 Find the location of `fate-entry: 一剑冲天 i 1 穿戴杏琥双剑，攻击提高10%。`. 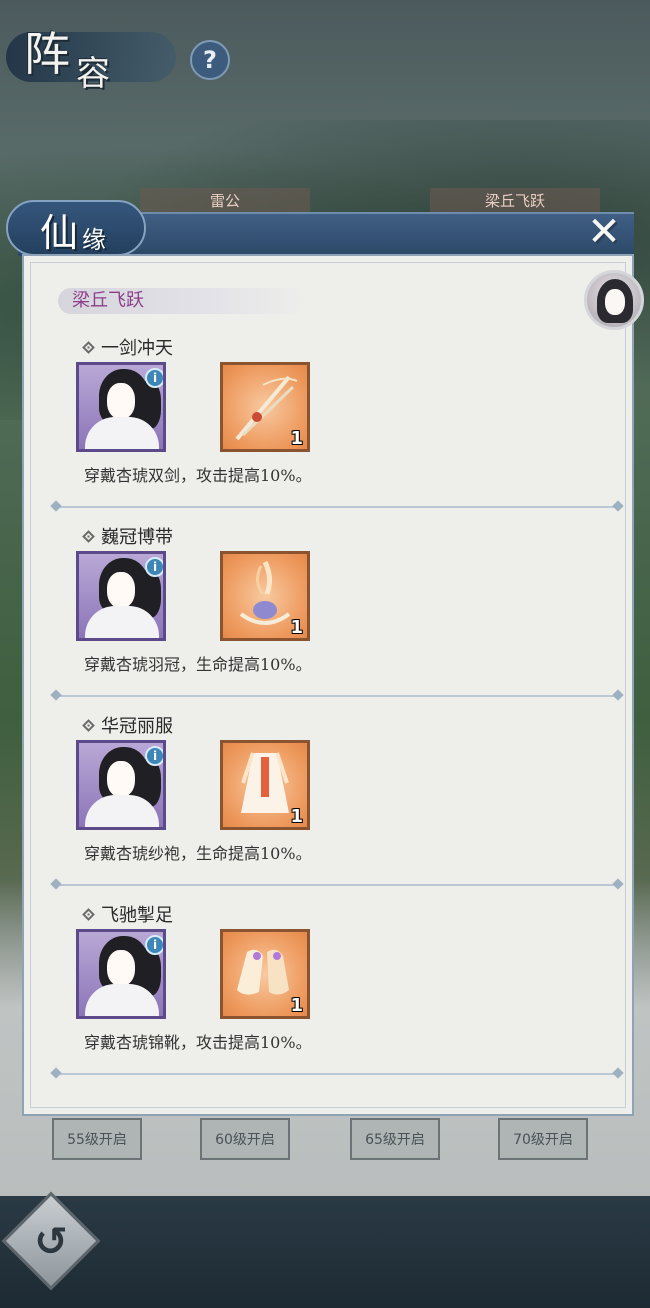

fate-entry: 一剑冲天 i 1 穿戴杏琥双剑，攻击提高10%。 is located at coordinates (328, 428).